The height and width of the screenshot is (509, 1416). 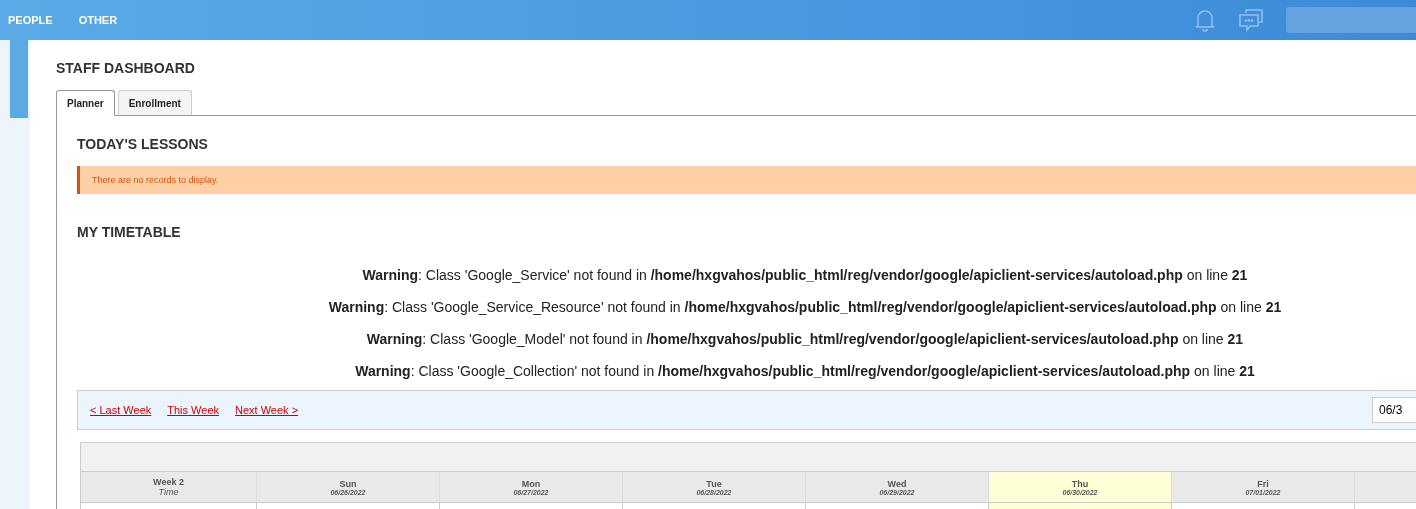 I want to click on warning-message: Warning: Class 'Google_Model' not found in /home/hxgvahos/public_html/reg/vendor/google/apiclient-services/autoload.php on line 21, so click(x=805, y=339).